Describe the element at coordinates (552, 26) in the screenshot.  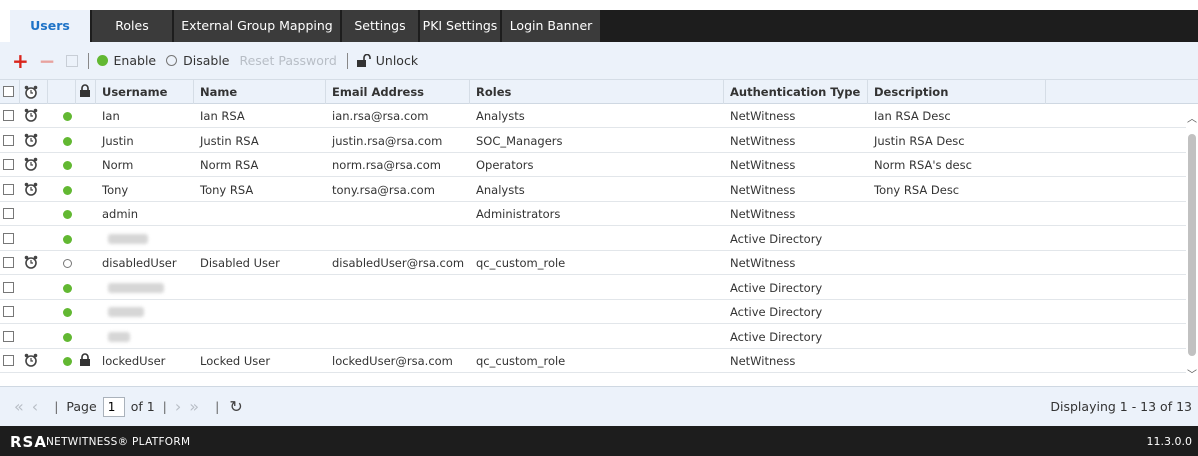
I see `tab-login-banner: Login Banner` at that location.